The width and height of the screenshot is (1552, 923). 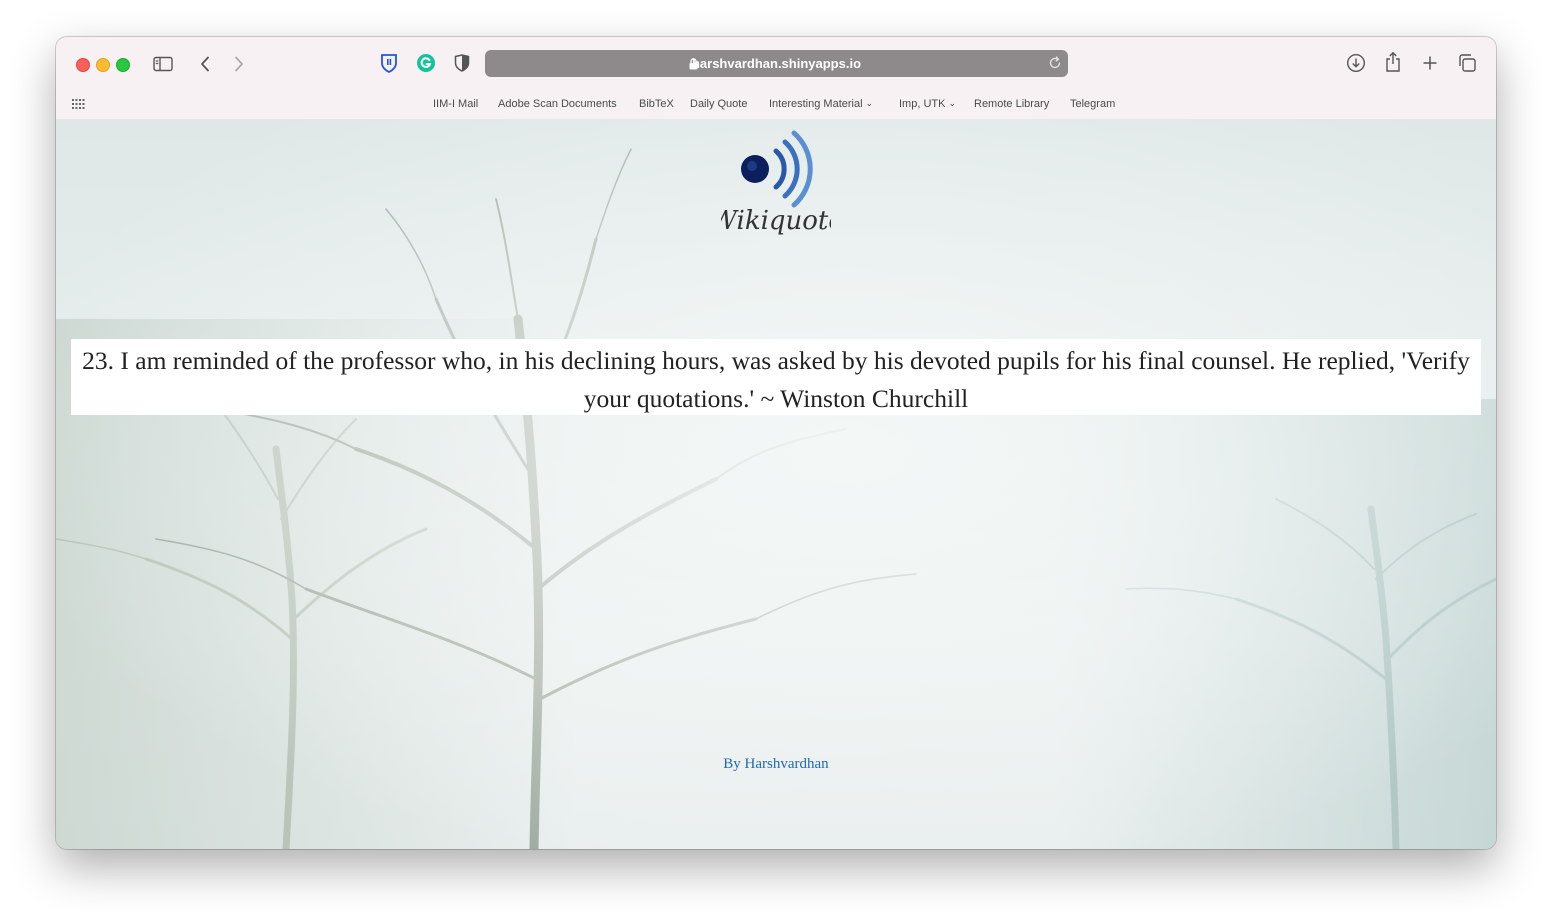 What do you see at coordinates (718, 104) in the screenshot?
I see `bookmark-daily-quote: Daily Quote` at bounding box center [718, 104].